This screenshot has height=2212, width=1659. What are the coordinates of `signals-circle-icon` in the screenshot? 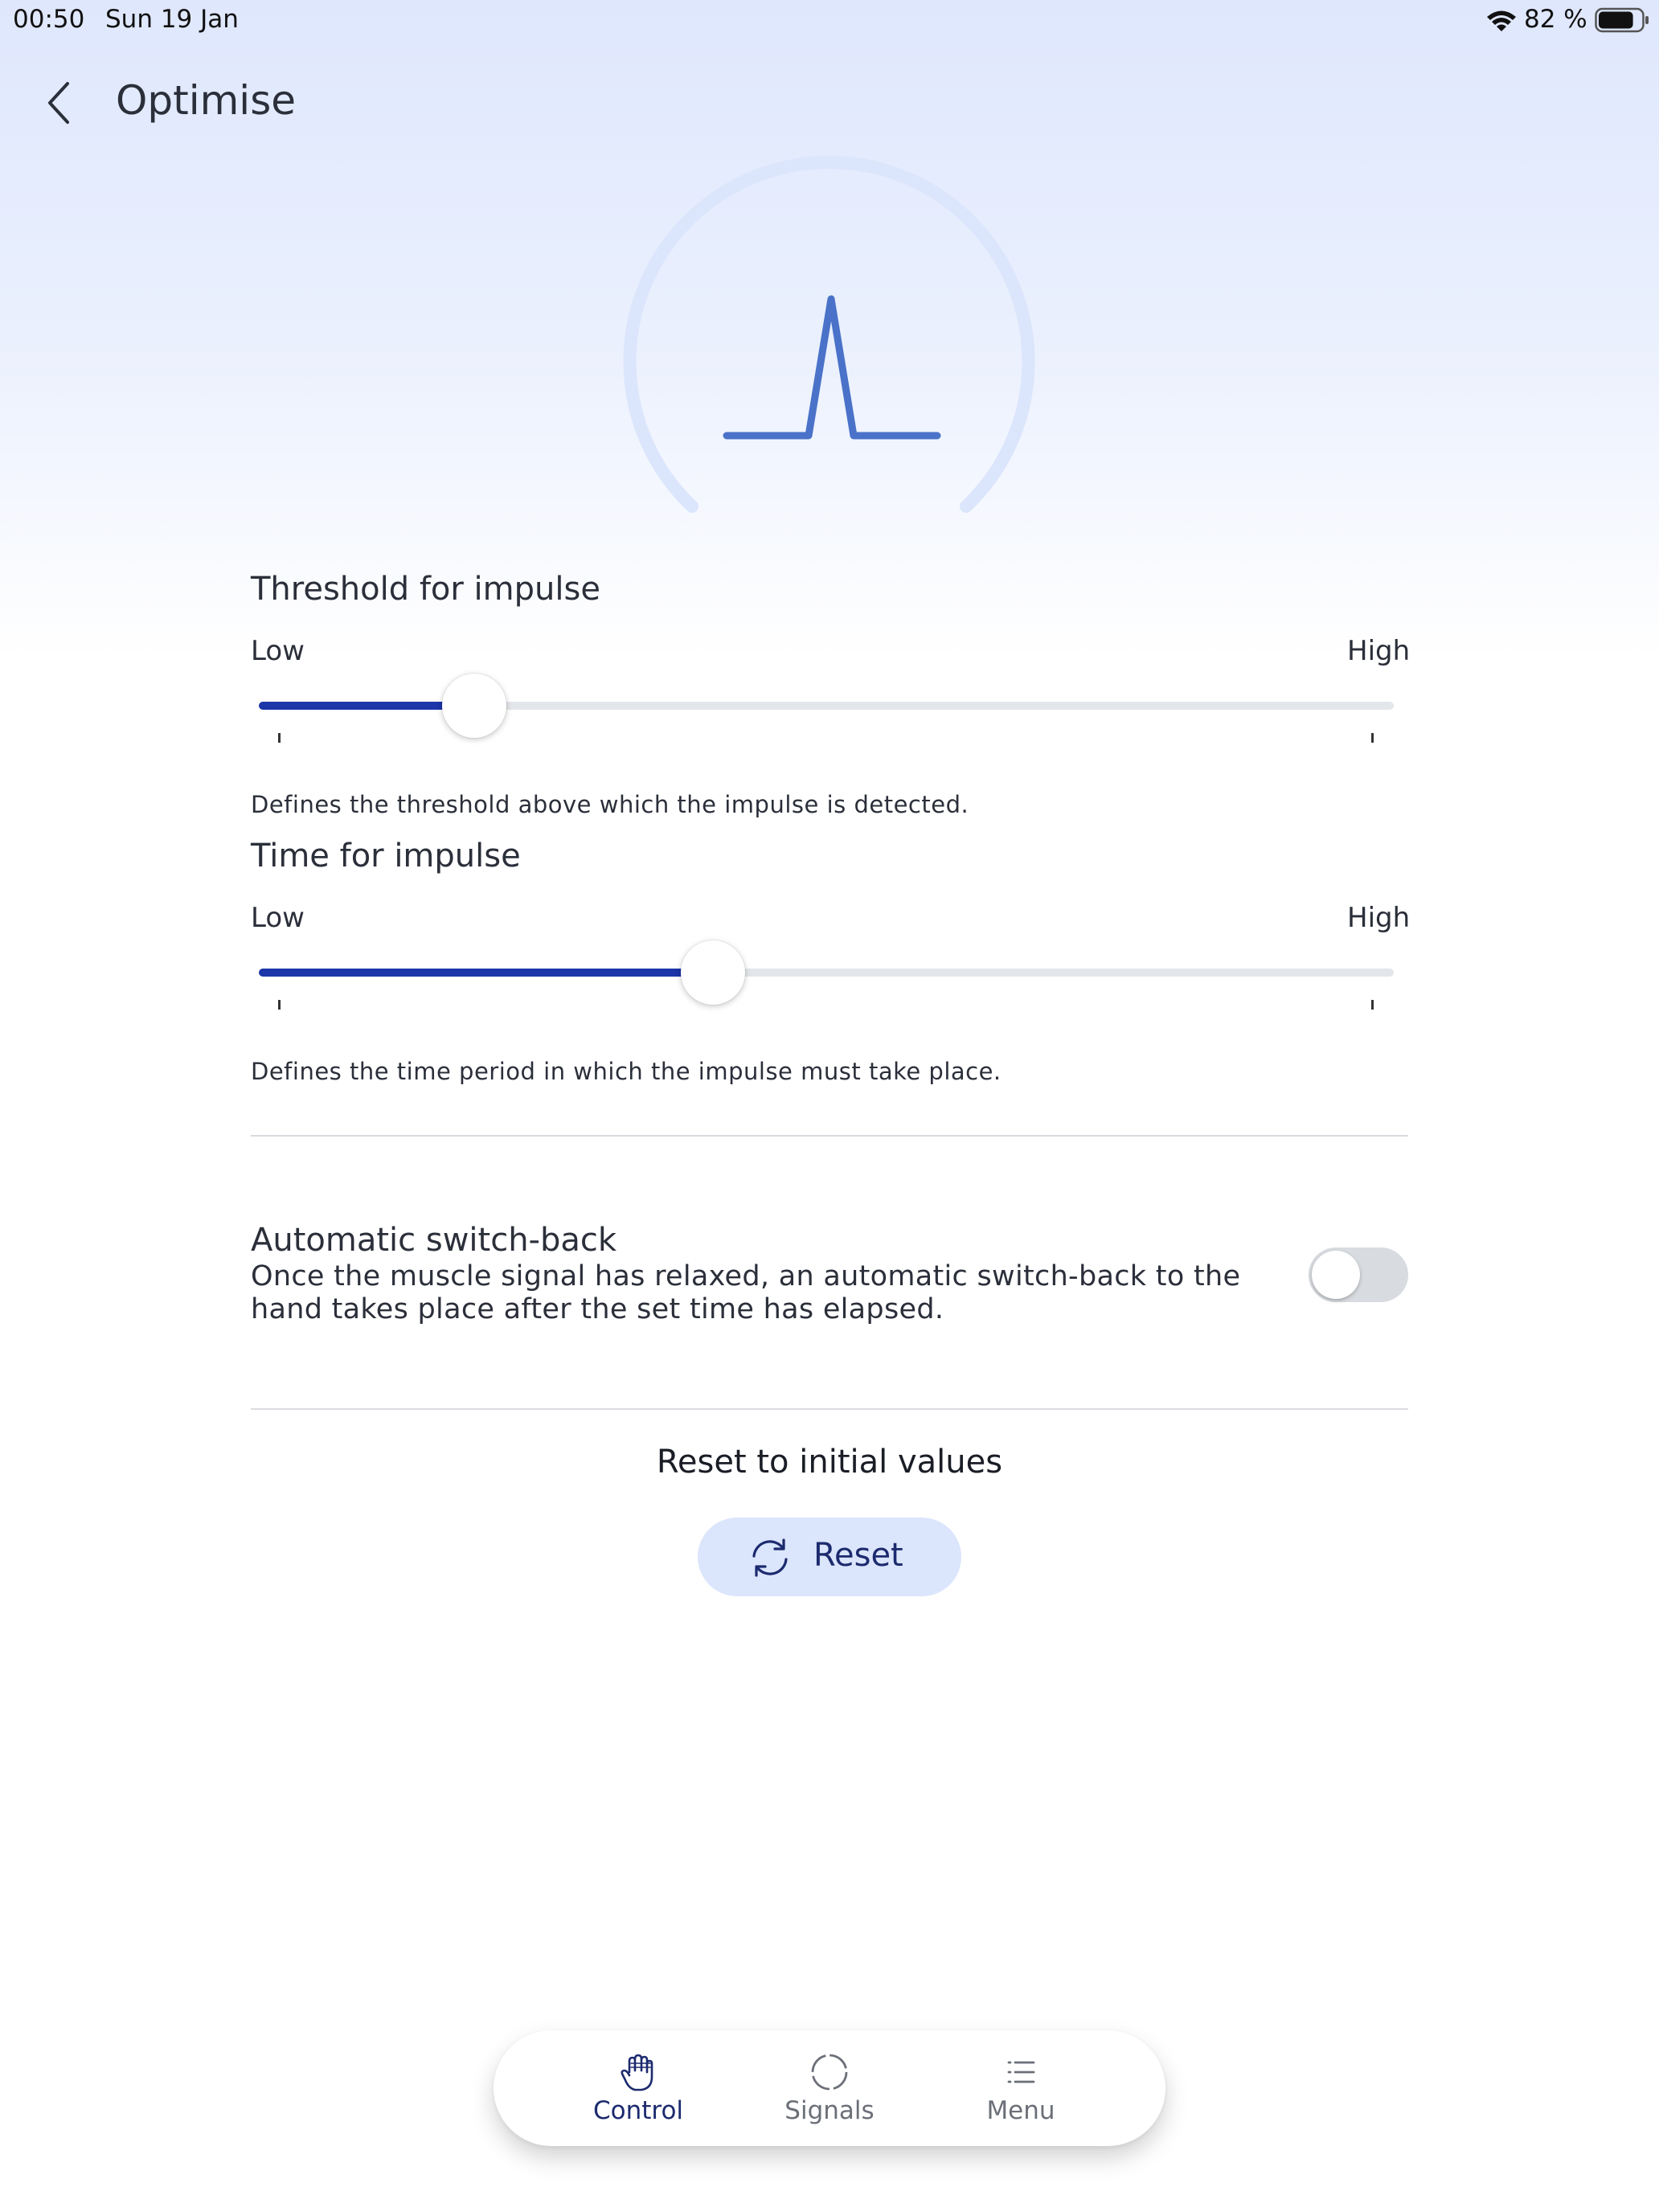 It's located at (829, 2072).